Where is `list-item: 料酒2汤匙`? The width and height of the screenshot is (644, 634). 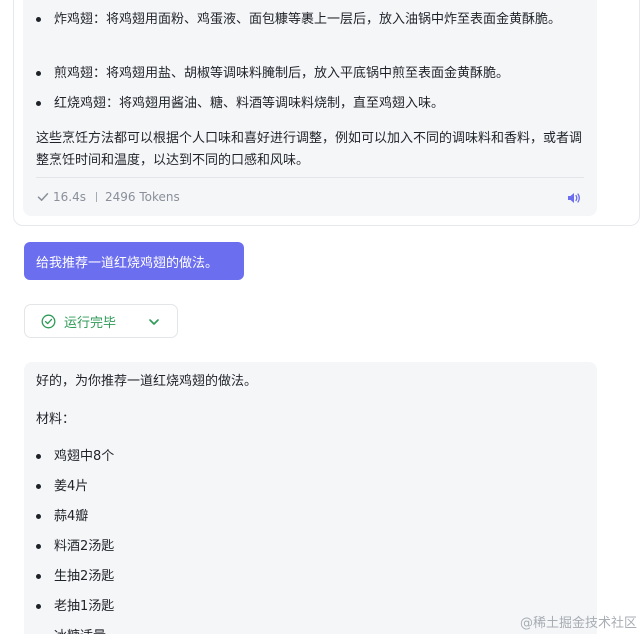 list-item: 料酒2汤匙 is located at coordinates (286, 551).